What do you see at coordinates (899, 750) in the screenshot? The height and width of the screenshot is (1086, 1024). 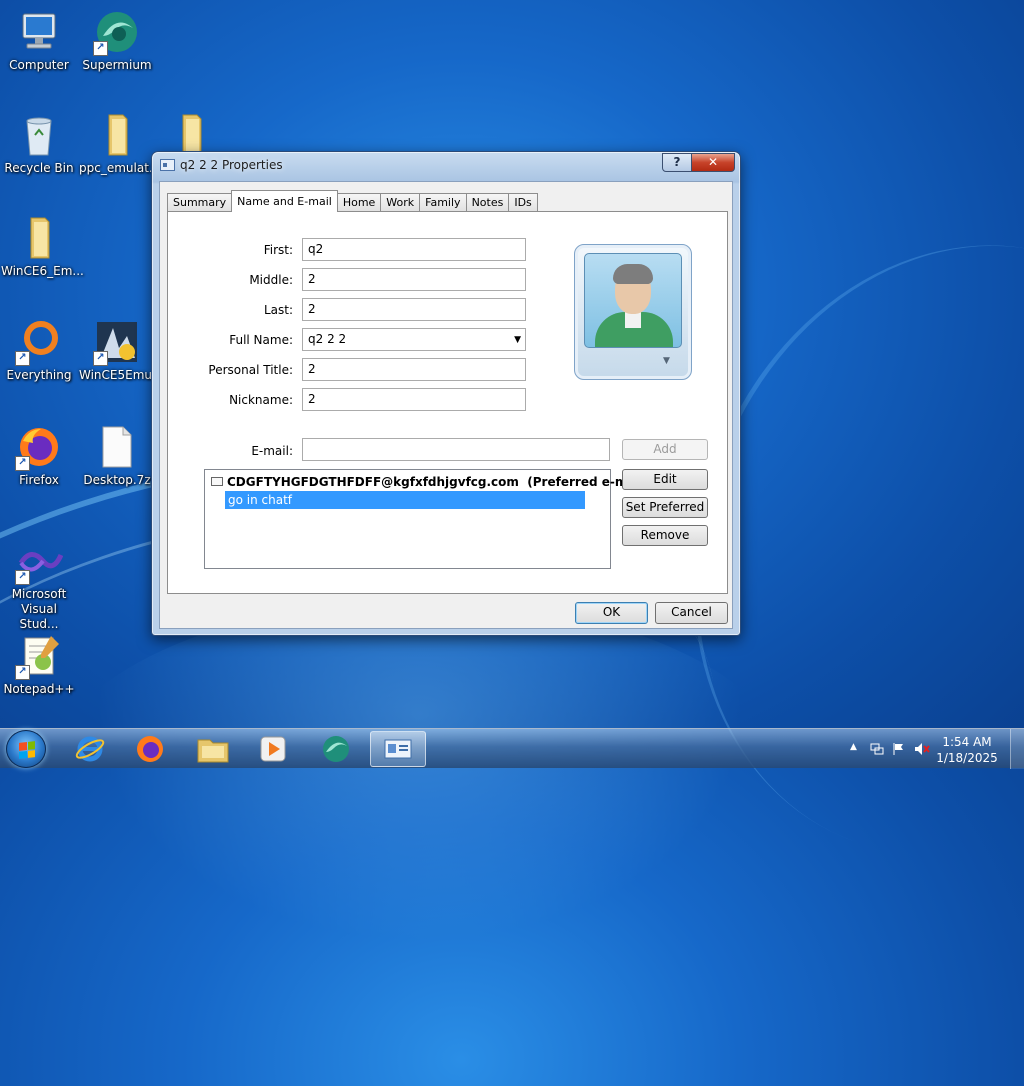 I see `action-center-flag-icon` at bounding box center [899, 750].